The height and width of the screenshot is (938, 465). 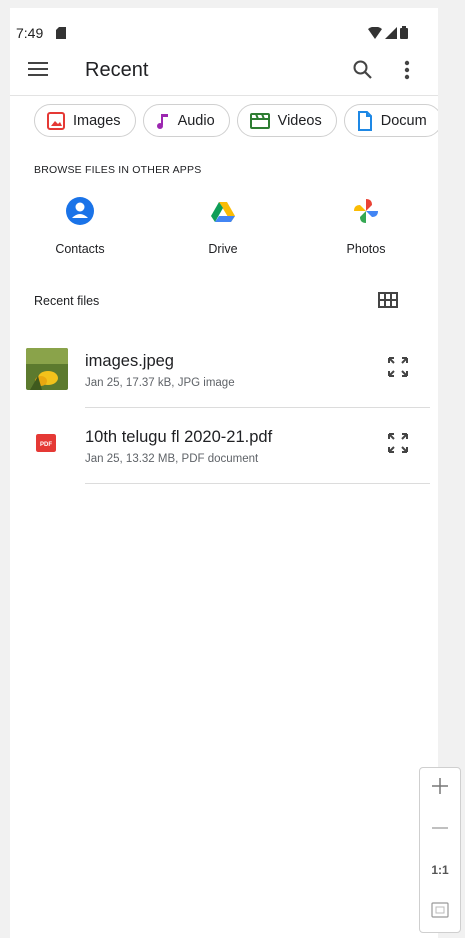 What do you see at coordinates (97, 120) in the screenshot?
I see `chip-label: Images` at bounding box center [97, 120].